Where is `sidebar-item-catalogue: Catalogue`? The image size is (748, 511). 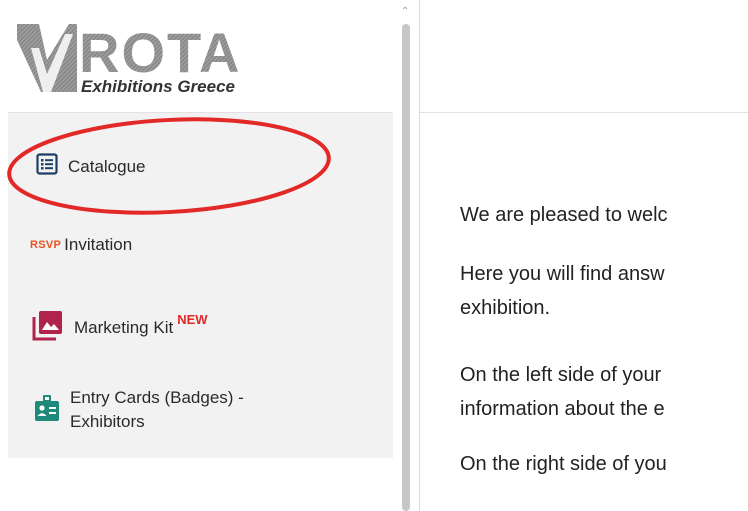
sidebar-item-catalogue: Catalogue is located at coordinates (91, 166).